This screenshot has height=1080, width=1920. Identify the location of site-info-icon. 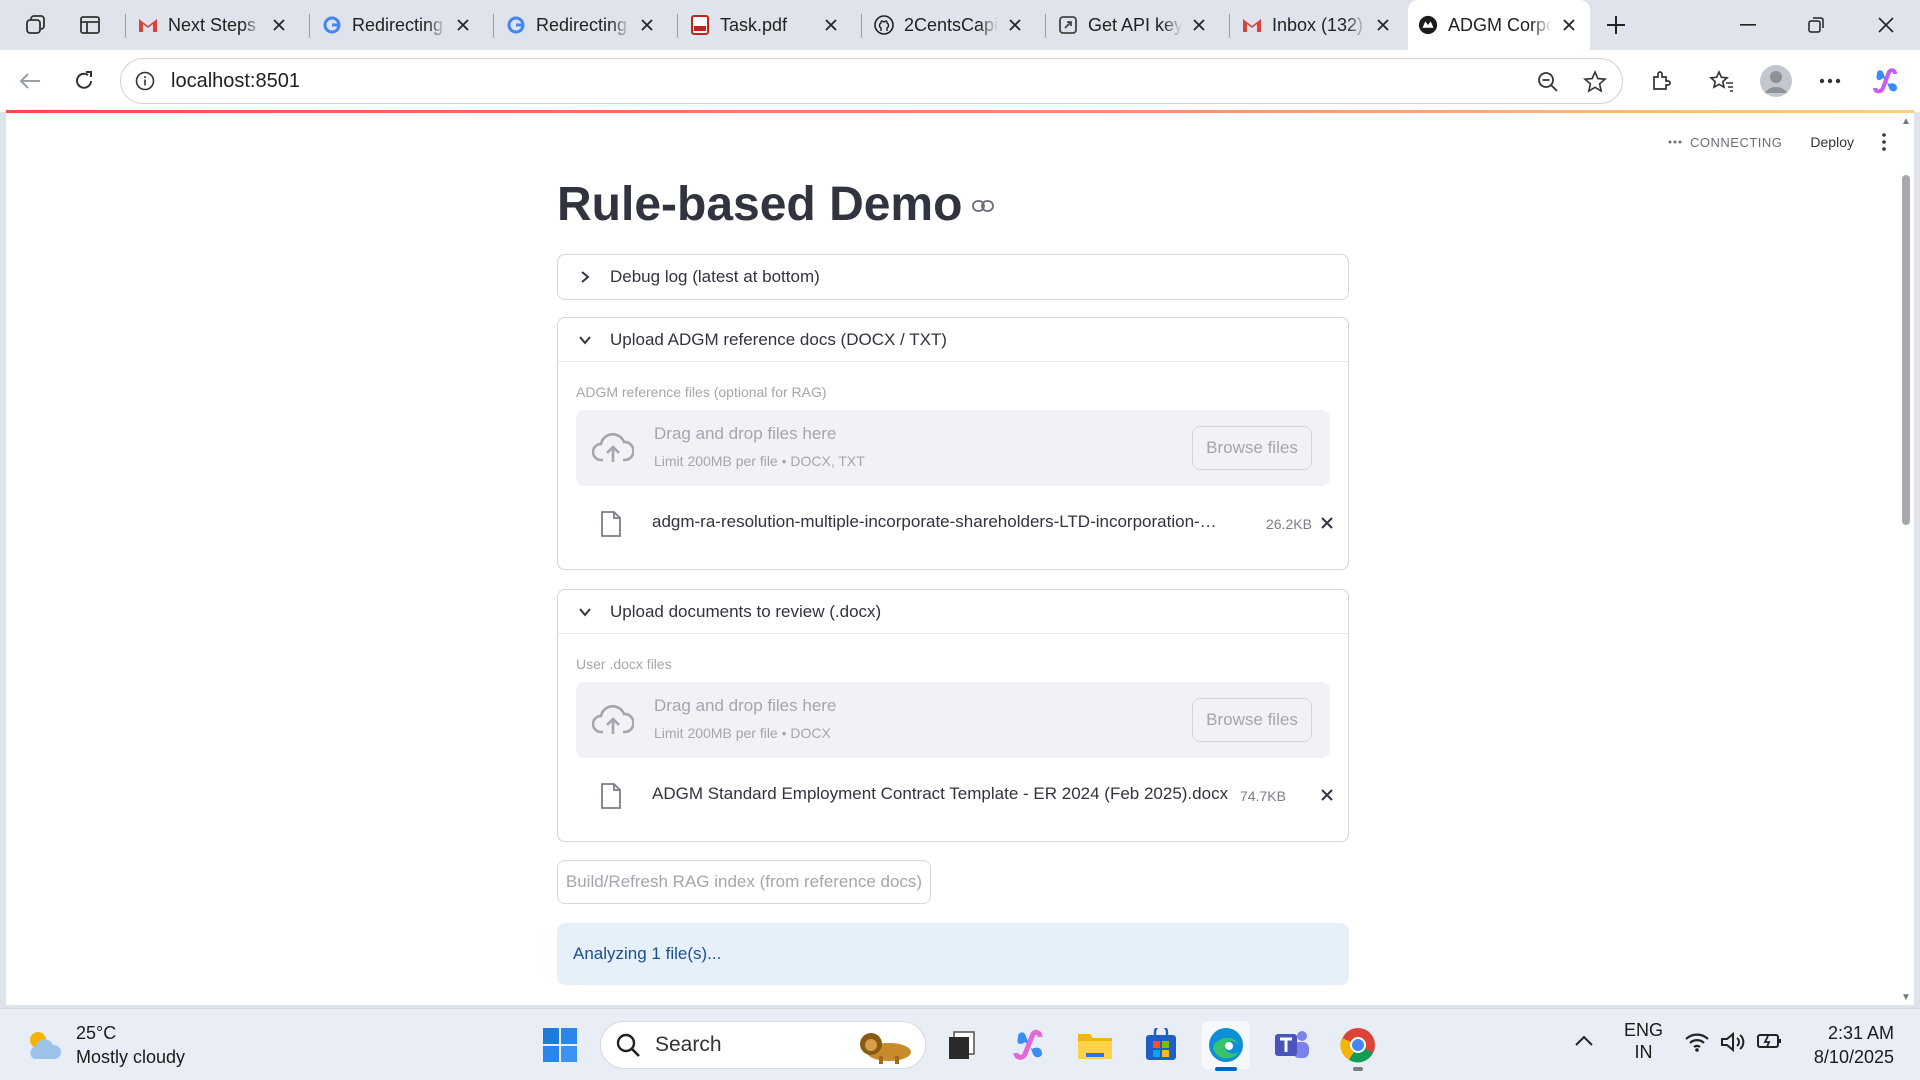
(145, 81).